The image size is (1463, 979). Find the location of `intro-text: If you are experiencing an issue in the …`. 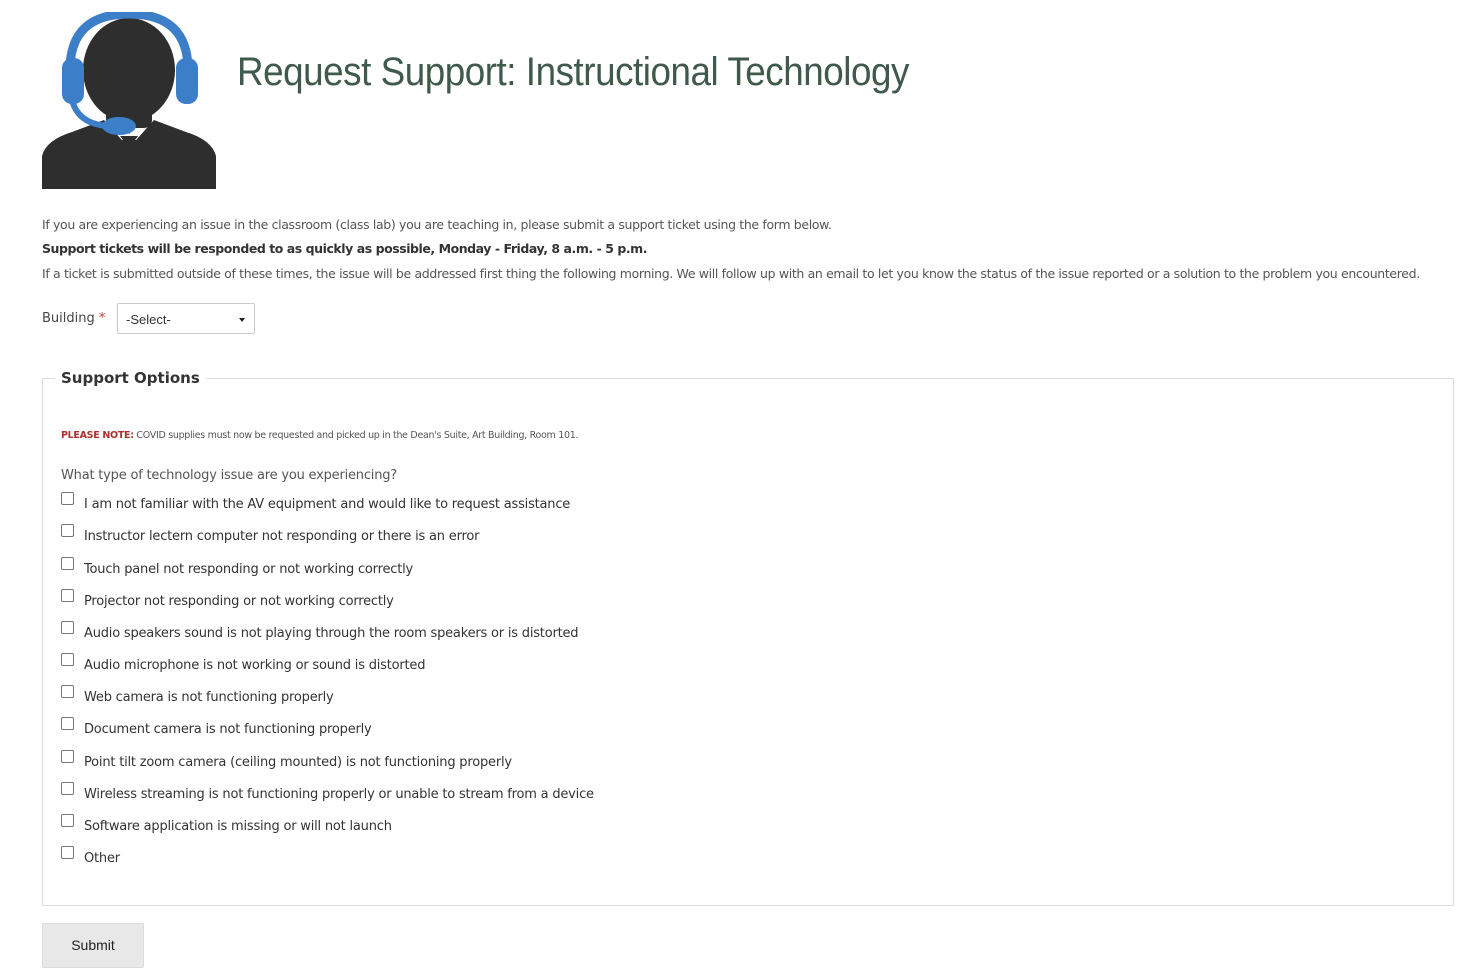

intro-text: If you are experiencing an issue in the … is located at coordinates (437, 224).